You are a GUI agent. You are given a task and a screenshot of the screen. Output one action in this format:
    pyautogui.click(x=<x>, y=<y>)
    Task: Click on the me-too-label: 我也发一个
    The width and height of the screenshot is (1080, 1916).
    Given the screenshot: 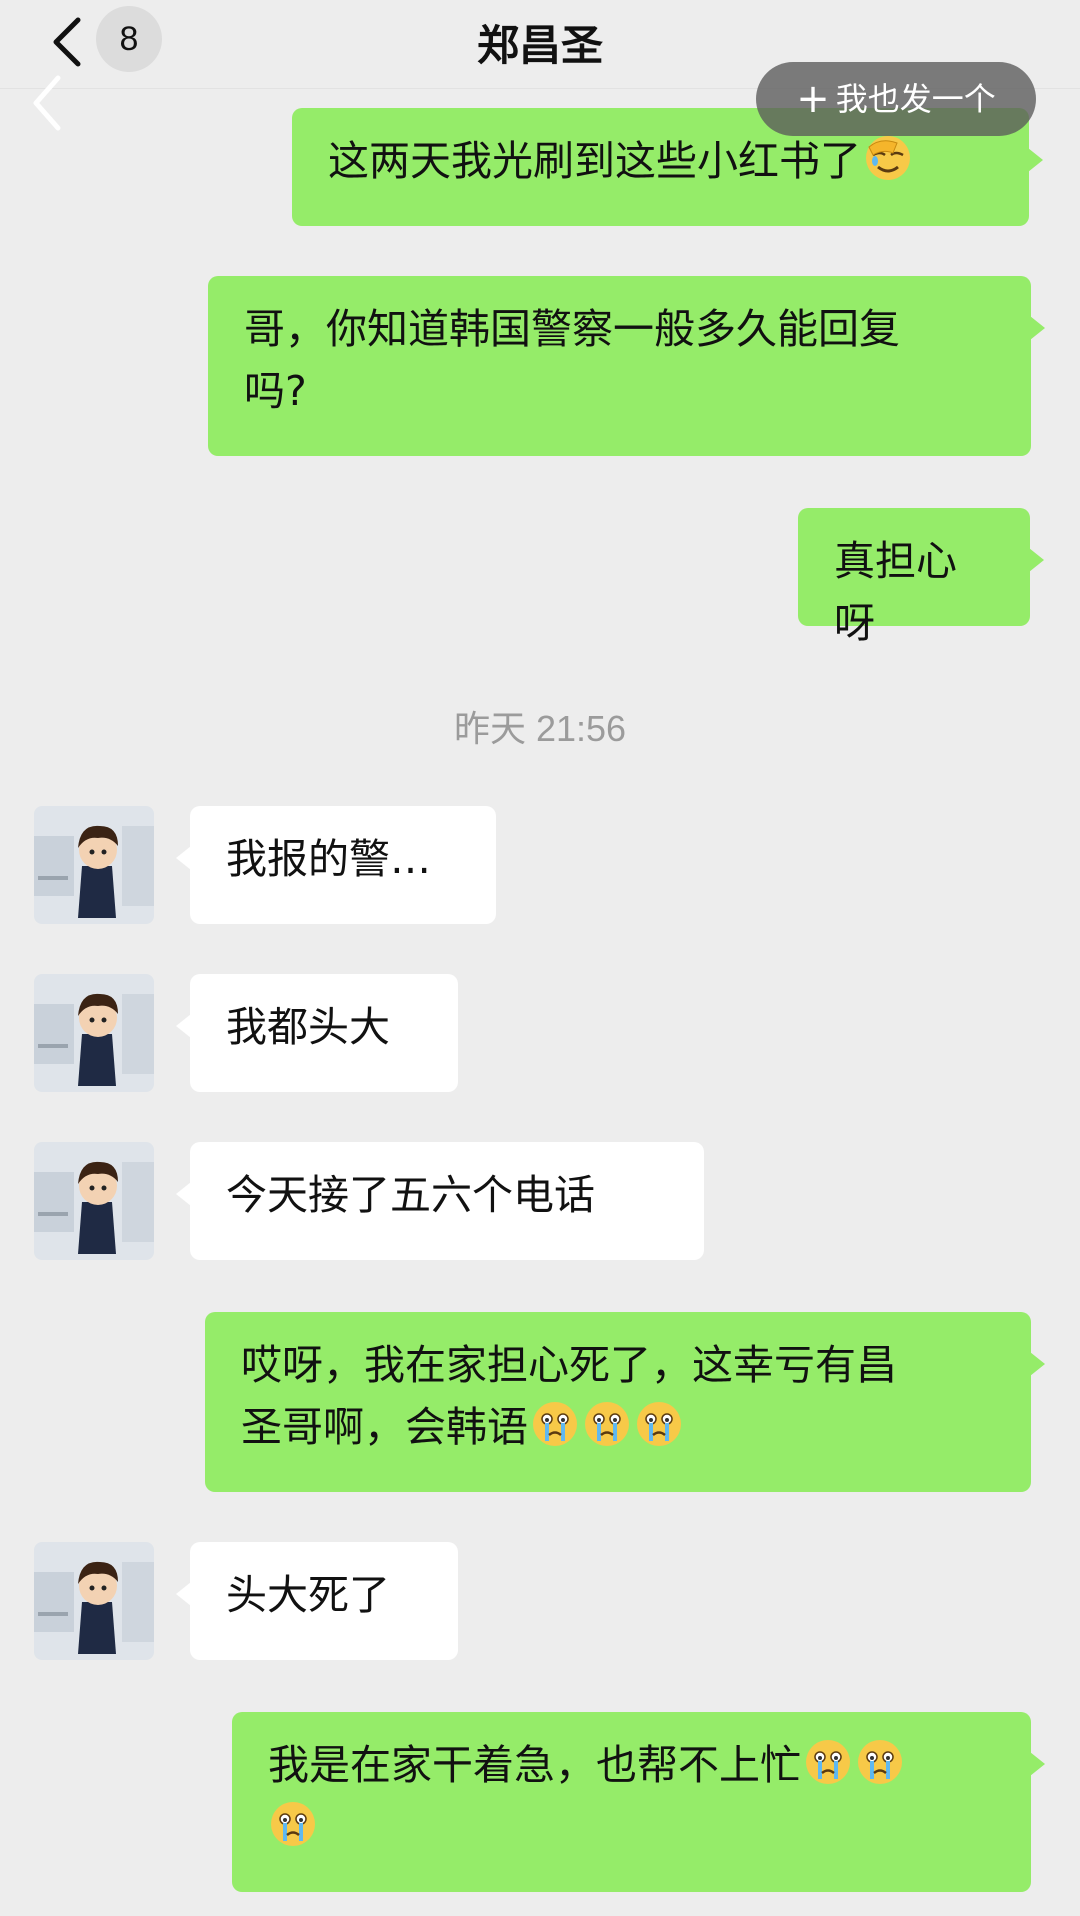 What is the action you would take?
    pyautogui.click(x=915, y=99)
    